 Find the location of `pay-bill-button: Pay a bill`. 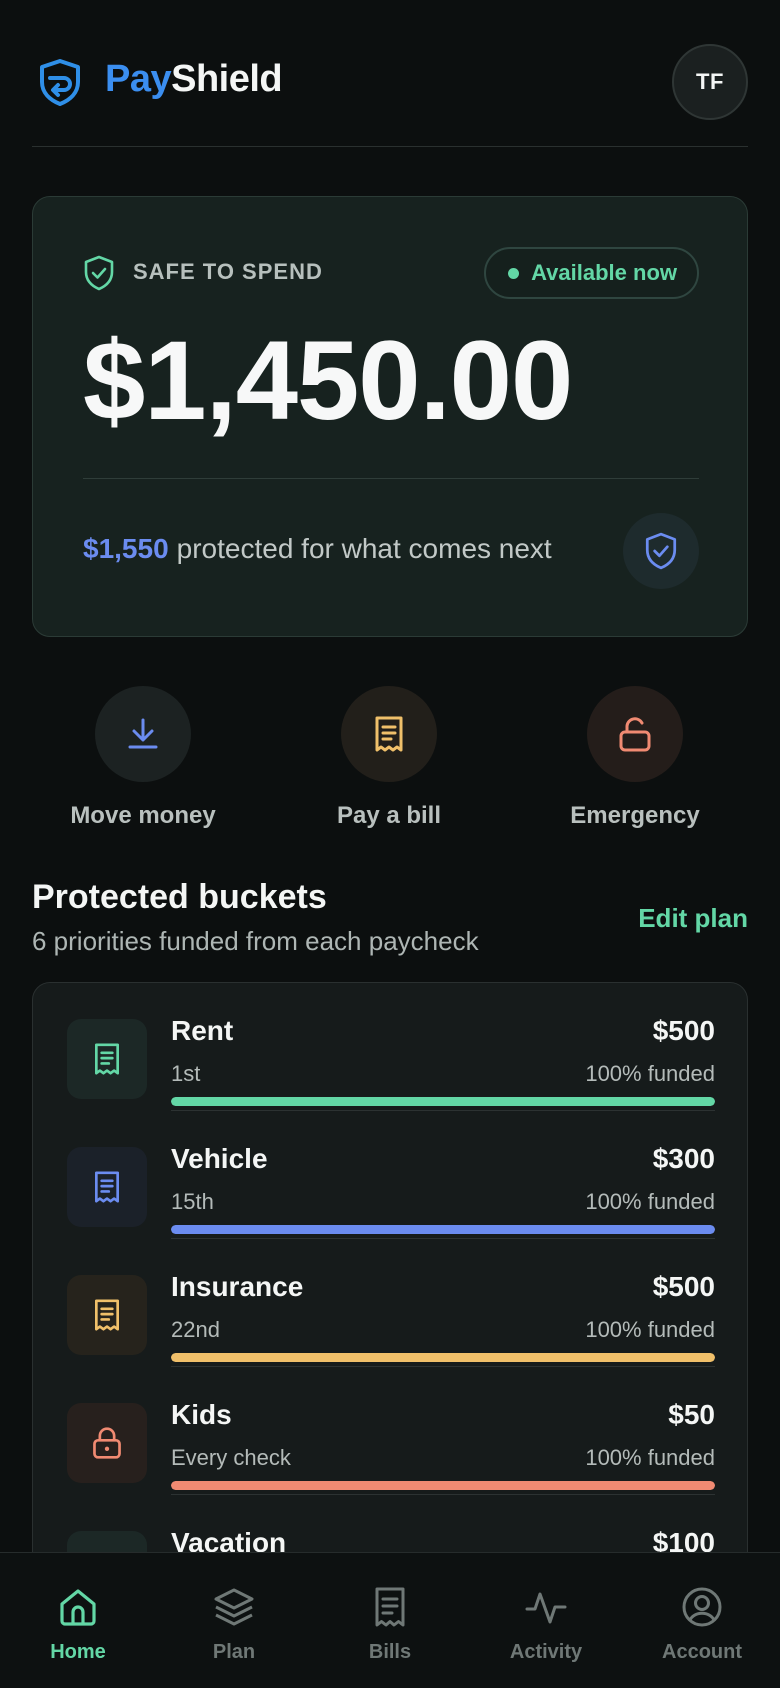

pay-bill-button: Pay a bill is located at coordinates (389, 758).